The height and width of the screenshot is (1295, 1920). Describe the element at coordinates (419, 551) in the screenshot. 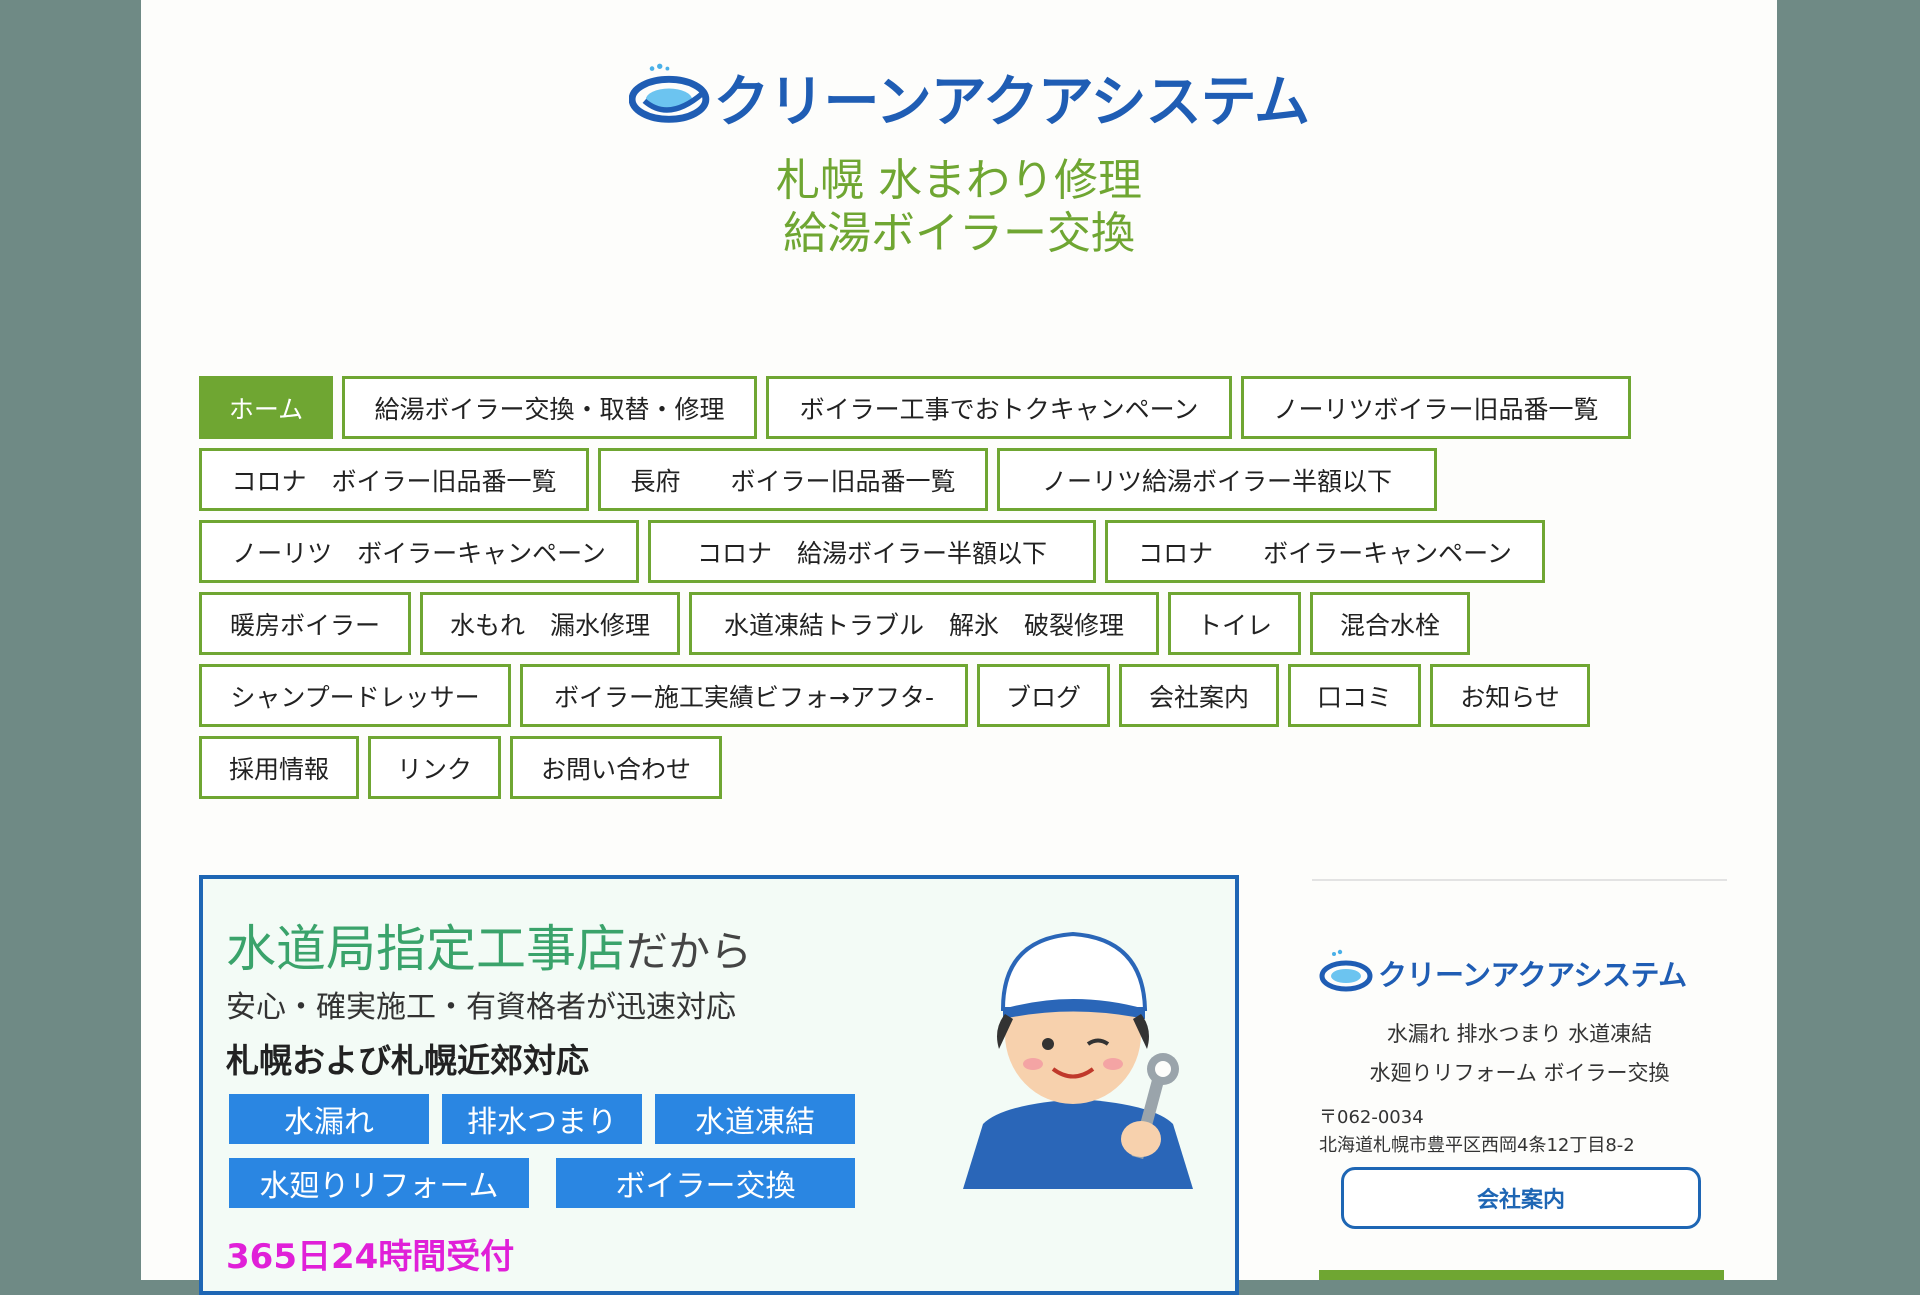

I see `nav-item-noritz-campaign: ノーリツ ボイラーキャンペーン` at that location.